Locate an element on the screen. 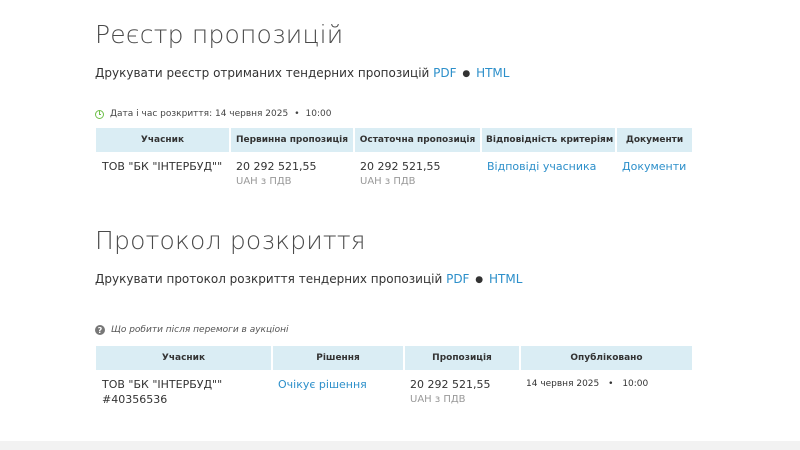  registry-html-link: HTML is located at coordinates (492, 73).